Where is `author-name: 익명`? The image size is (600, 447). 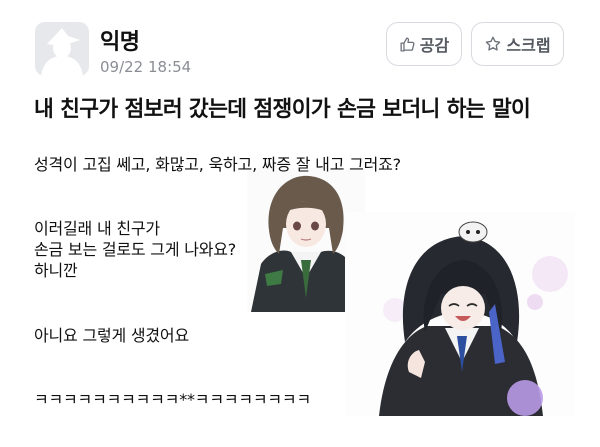
author-name: 익명 is located at coordinates (120, 42).